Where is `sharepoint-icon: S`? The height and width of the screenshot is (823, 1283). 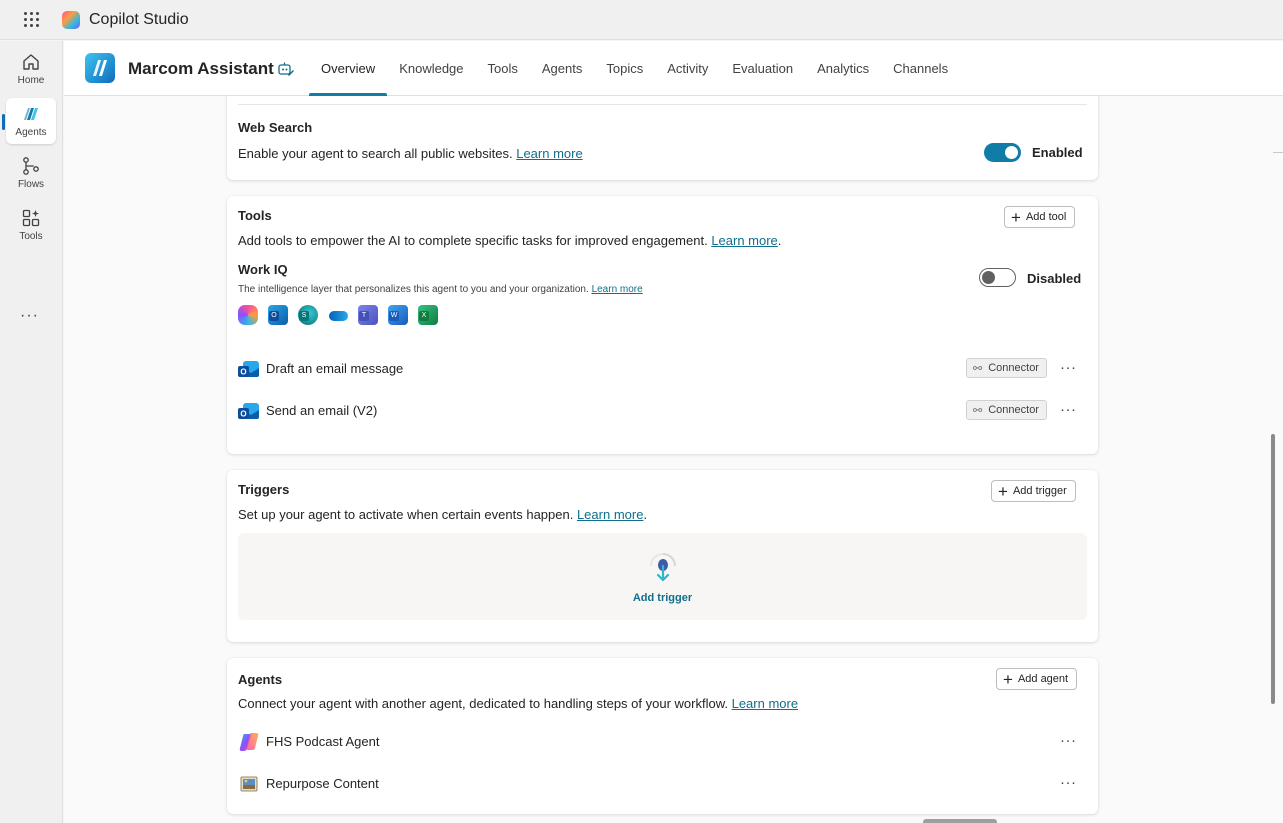 sharepoint-icon: S is located at coordinates (308, 315).